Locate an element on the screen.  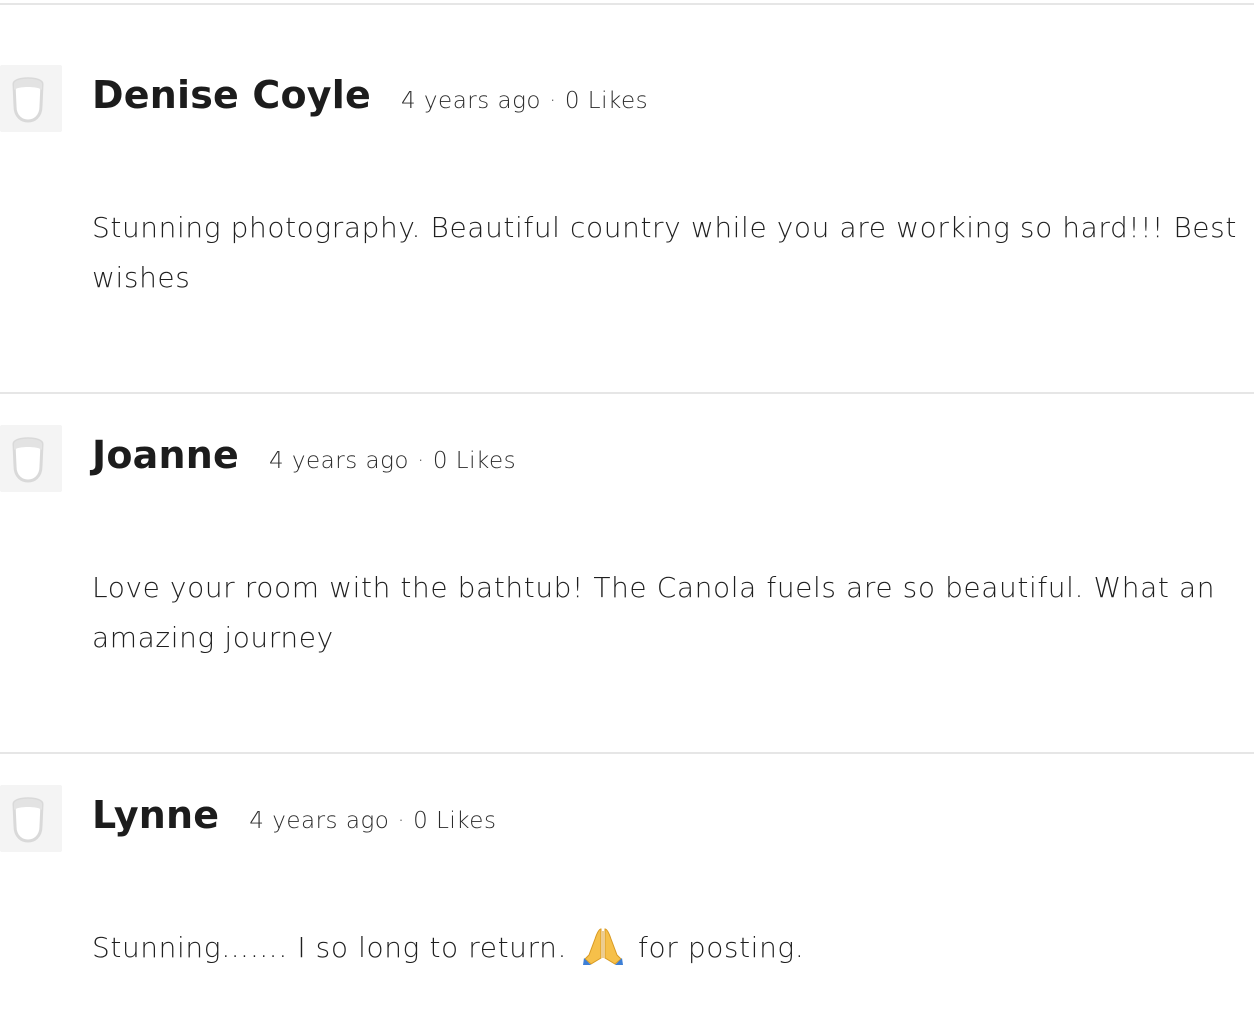
author-name: Denise Coyle is located at coordinates (231, 95).